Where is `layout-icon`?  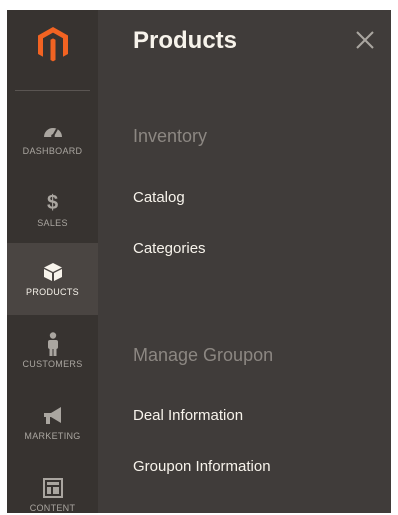 layout-icon is located at coordinates (52, 488).